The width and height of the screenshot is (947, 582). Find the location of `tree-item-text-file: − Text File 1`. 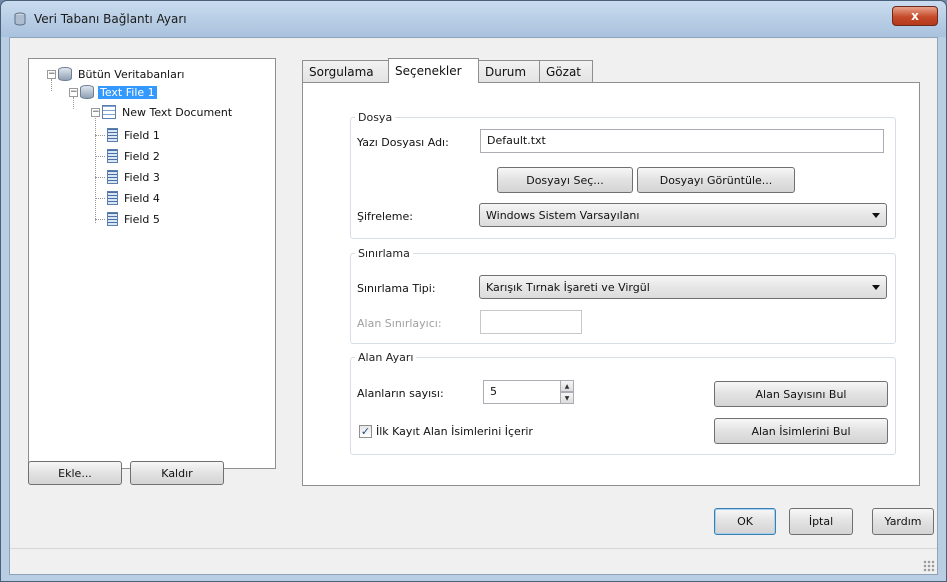

tree-item-text-file: − Text File 1 is located at coordinates (113, 92).